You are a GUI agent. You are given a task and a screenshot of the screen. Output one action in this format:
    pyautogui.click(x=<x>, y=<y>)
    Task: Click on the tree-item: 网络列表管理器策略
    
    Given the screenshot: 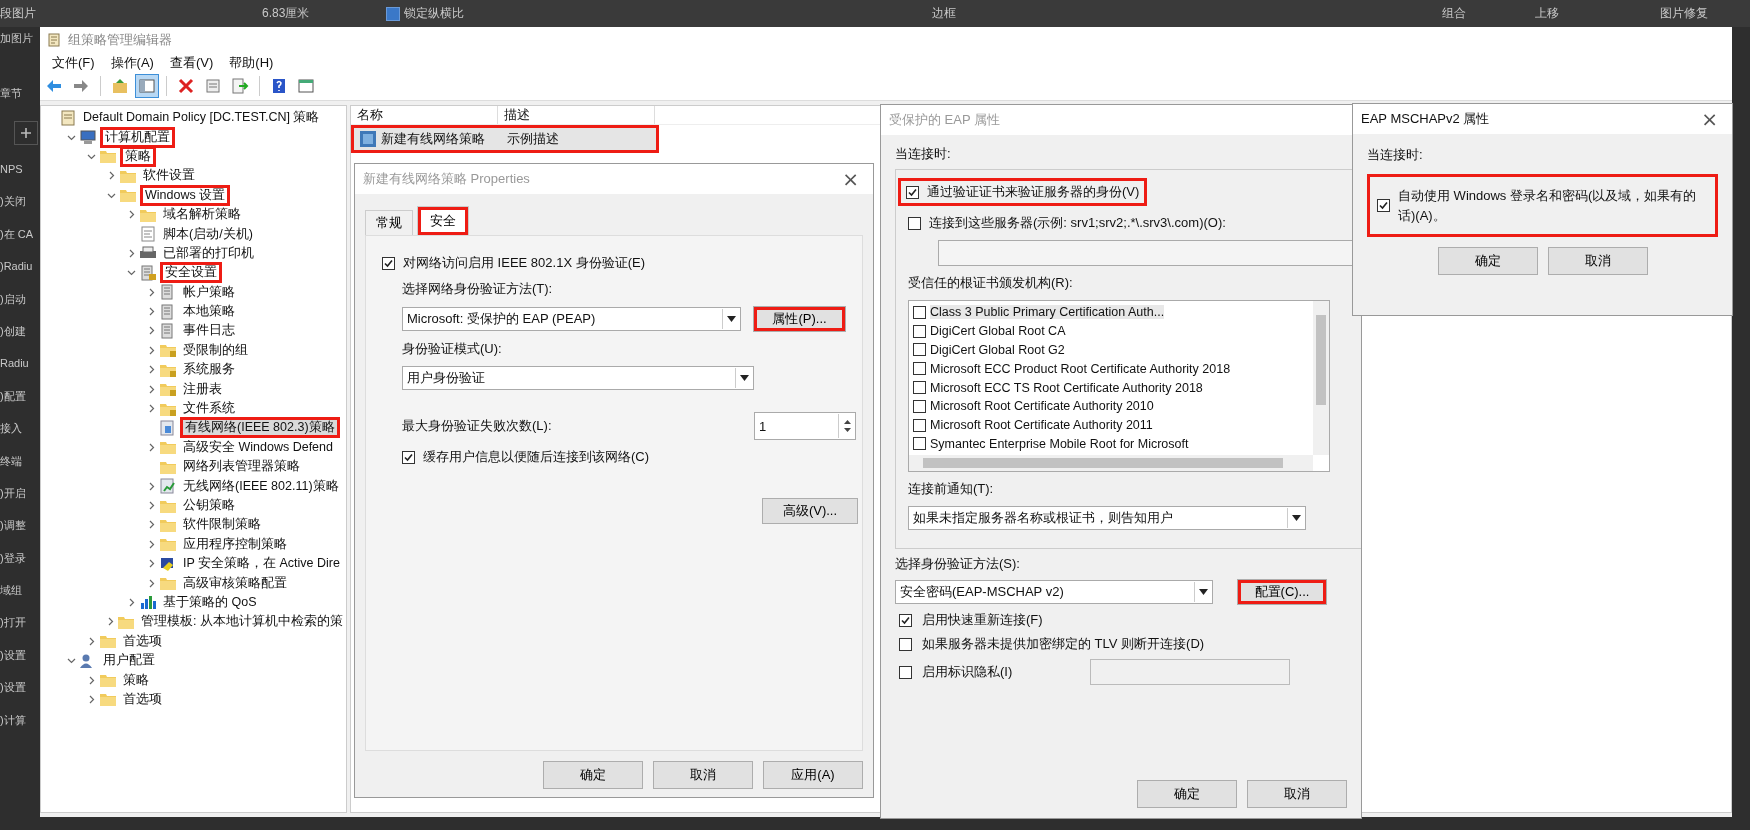 What is the action you would take?
    pyautogui.click(x=241, y=467)
    